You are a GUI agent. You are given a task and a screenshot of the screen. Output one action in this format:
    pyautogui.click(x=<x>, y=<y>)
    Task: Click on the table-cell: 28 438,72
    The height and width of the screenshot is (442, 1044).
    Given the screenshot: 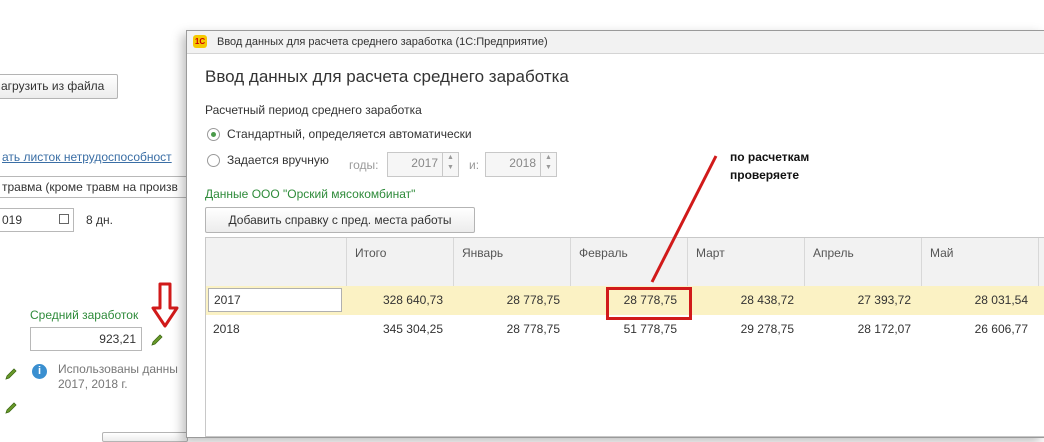 What is the action you would take?
    pyautogui.click(x=745, y=300)
    